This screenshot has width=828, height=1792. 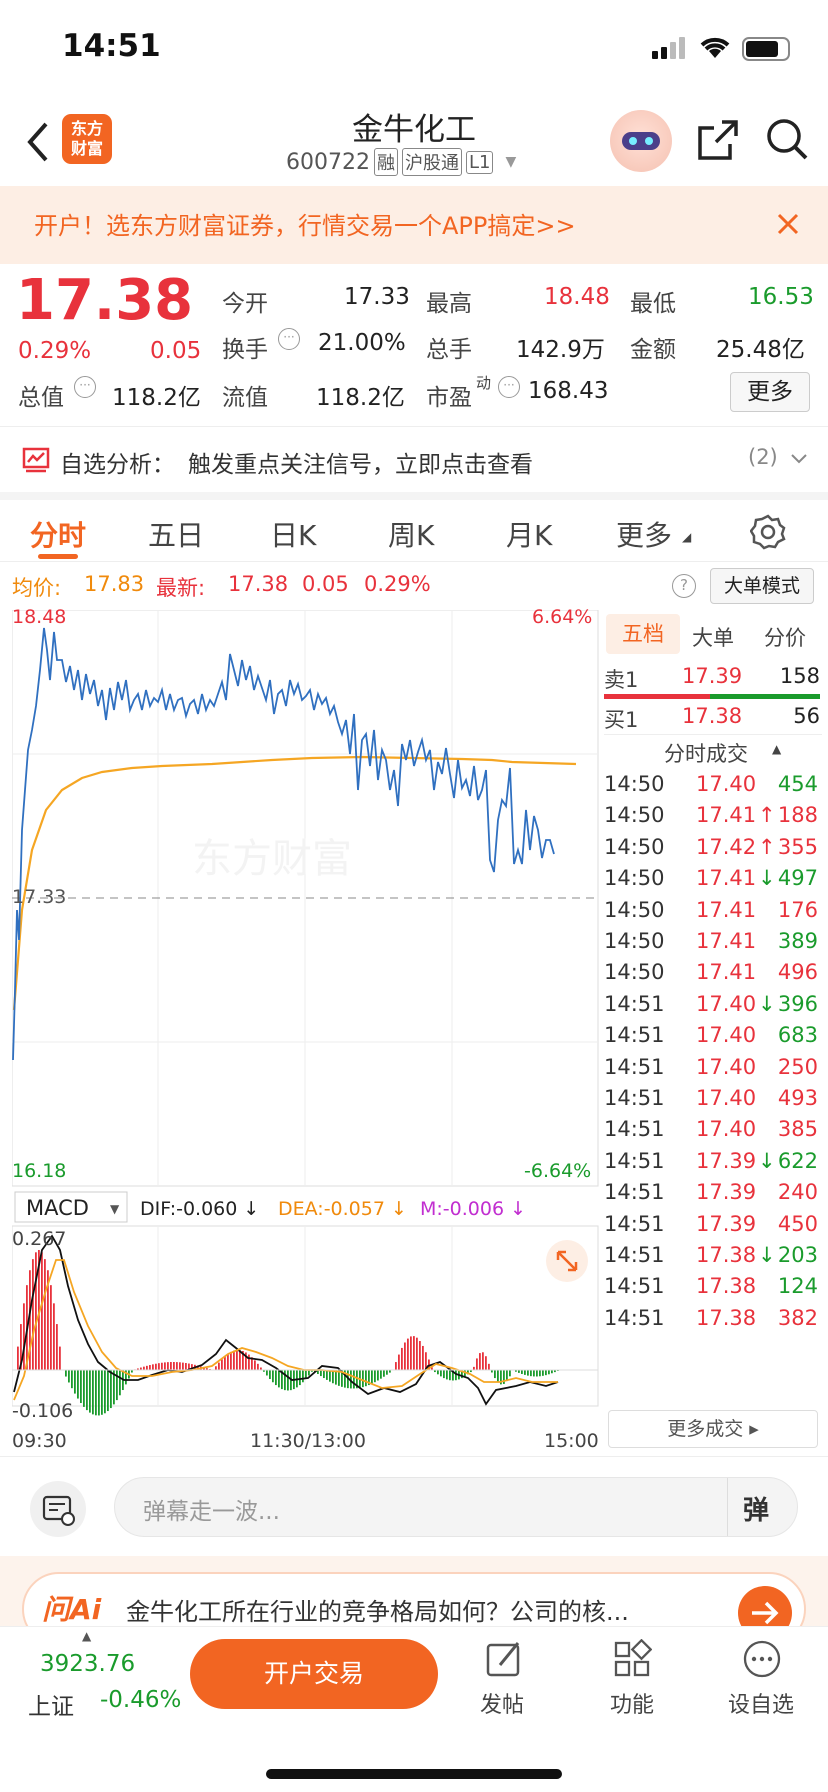 I want to click on tab-price-dist: 分价, so click(x=785, y=637).